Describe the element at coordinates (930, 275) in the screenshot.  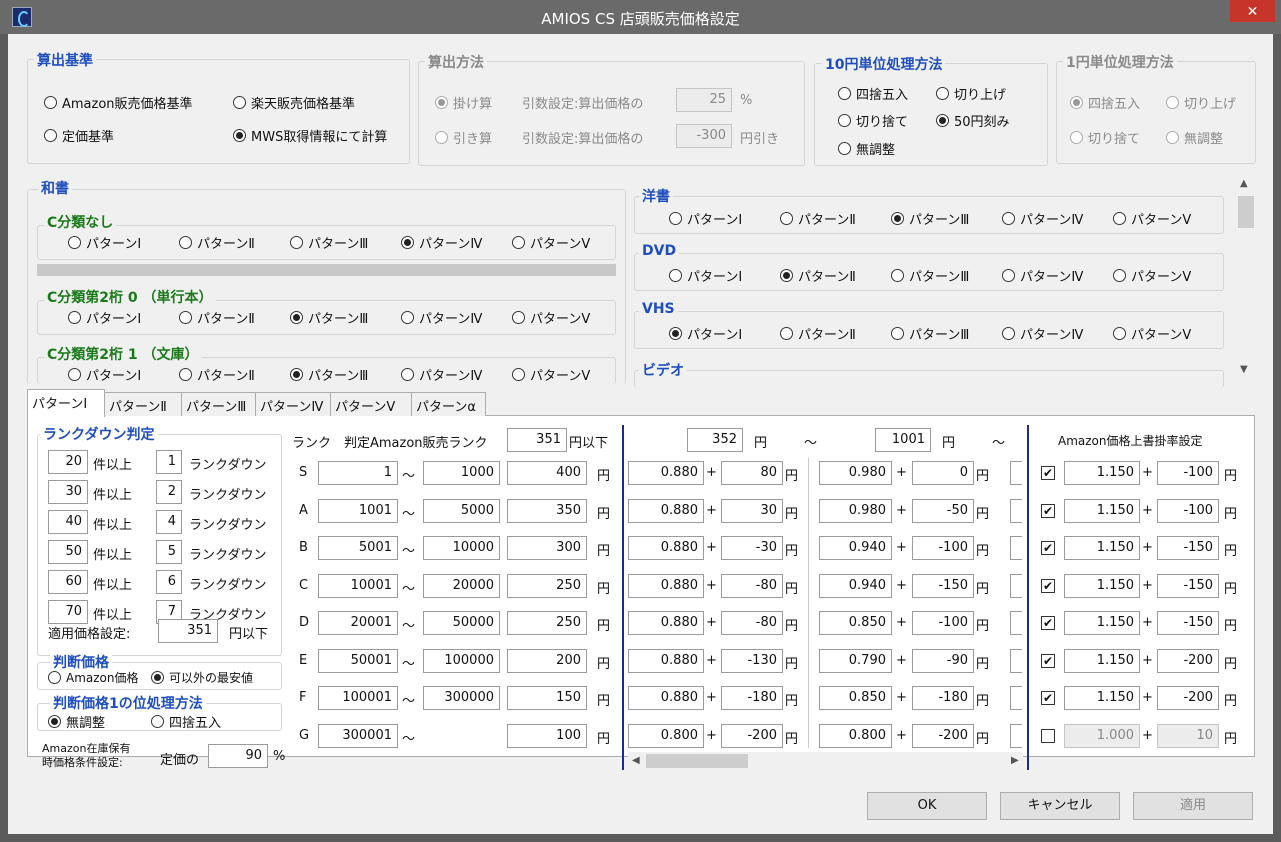
I see `media-1-pattern-3: パターンⅢ` at that location.